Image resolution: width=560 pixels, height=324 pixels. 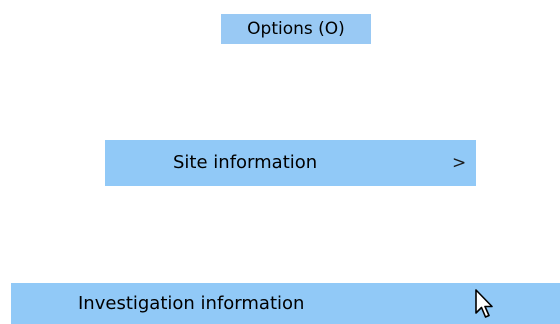 What do you see at coordinates (484, 303) in the screenshot?
I see `arrow-pointer-icon` at bounding box center [484, 303].